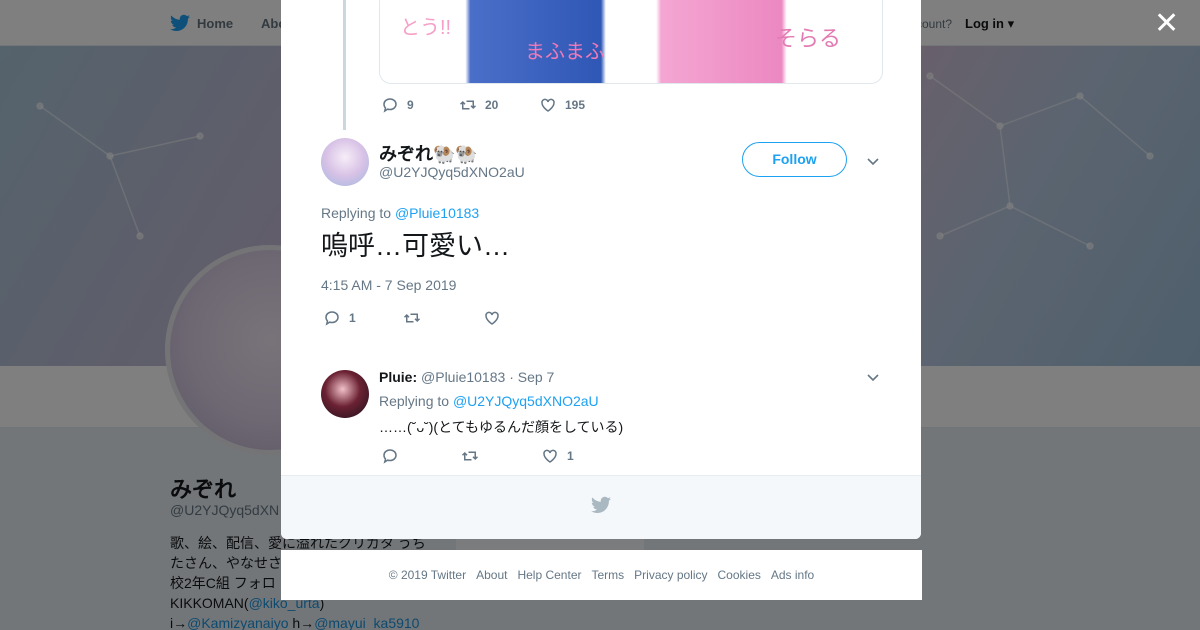 The height and width of the screenshot is (630, 1200). I want to click on media-scribble: とう!!, so click(426, 28).